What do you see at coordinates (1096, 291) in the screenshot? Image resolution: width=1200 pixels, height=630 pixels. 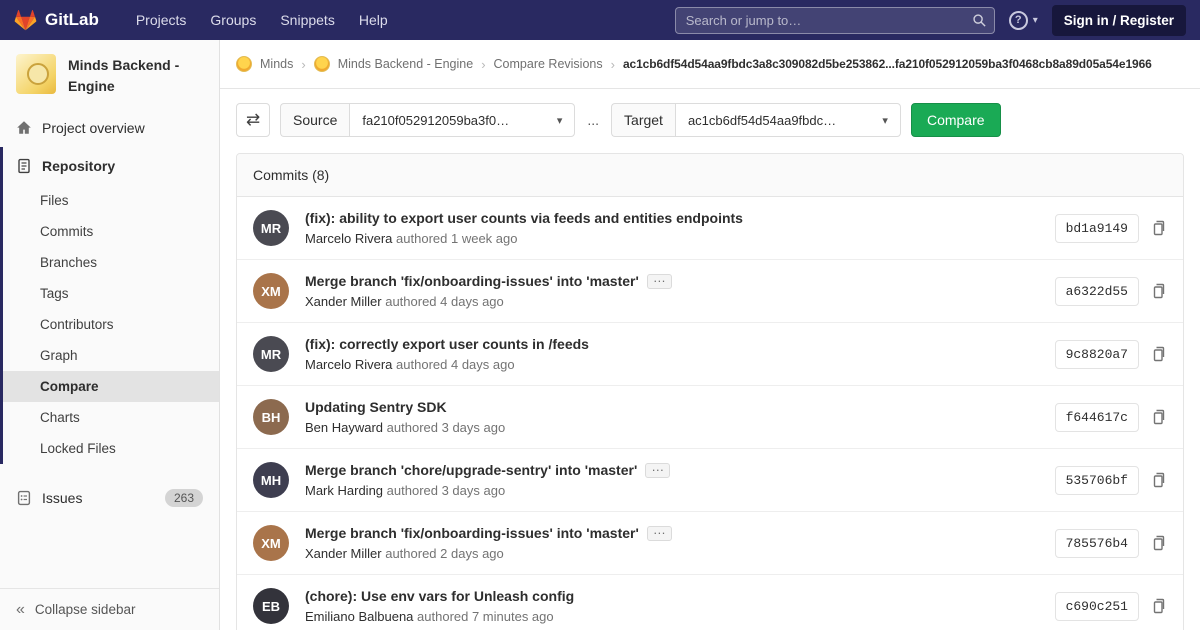 I see `commit-sha: a6322d55` at bounding box center [1096, 291].